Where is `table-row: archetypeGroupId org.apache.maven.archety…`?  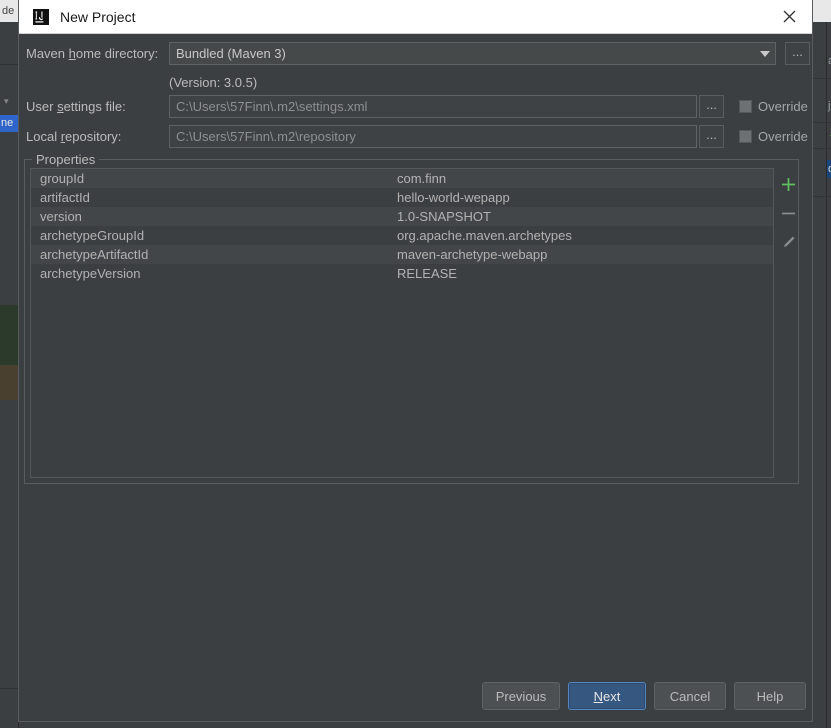
table-row: archetypeGroupId org.apache.maven.archety… is located at coordinates (402, 235).